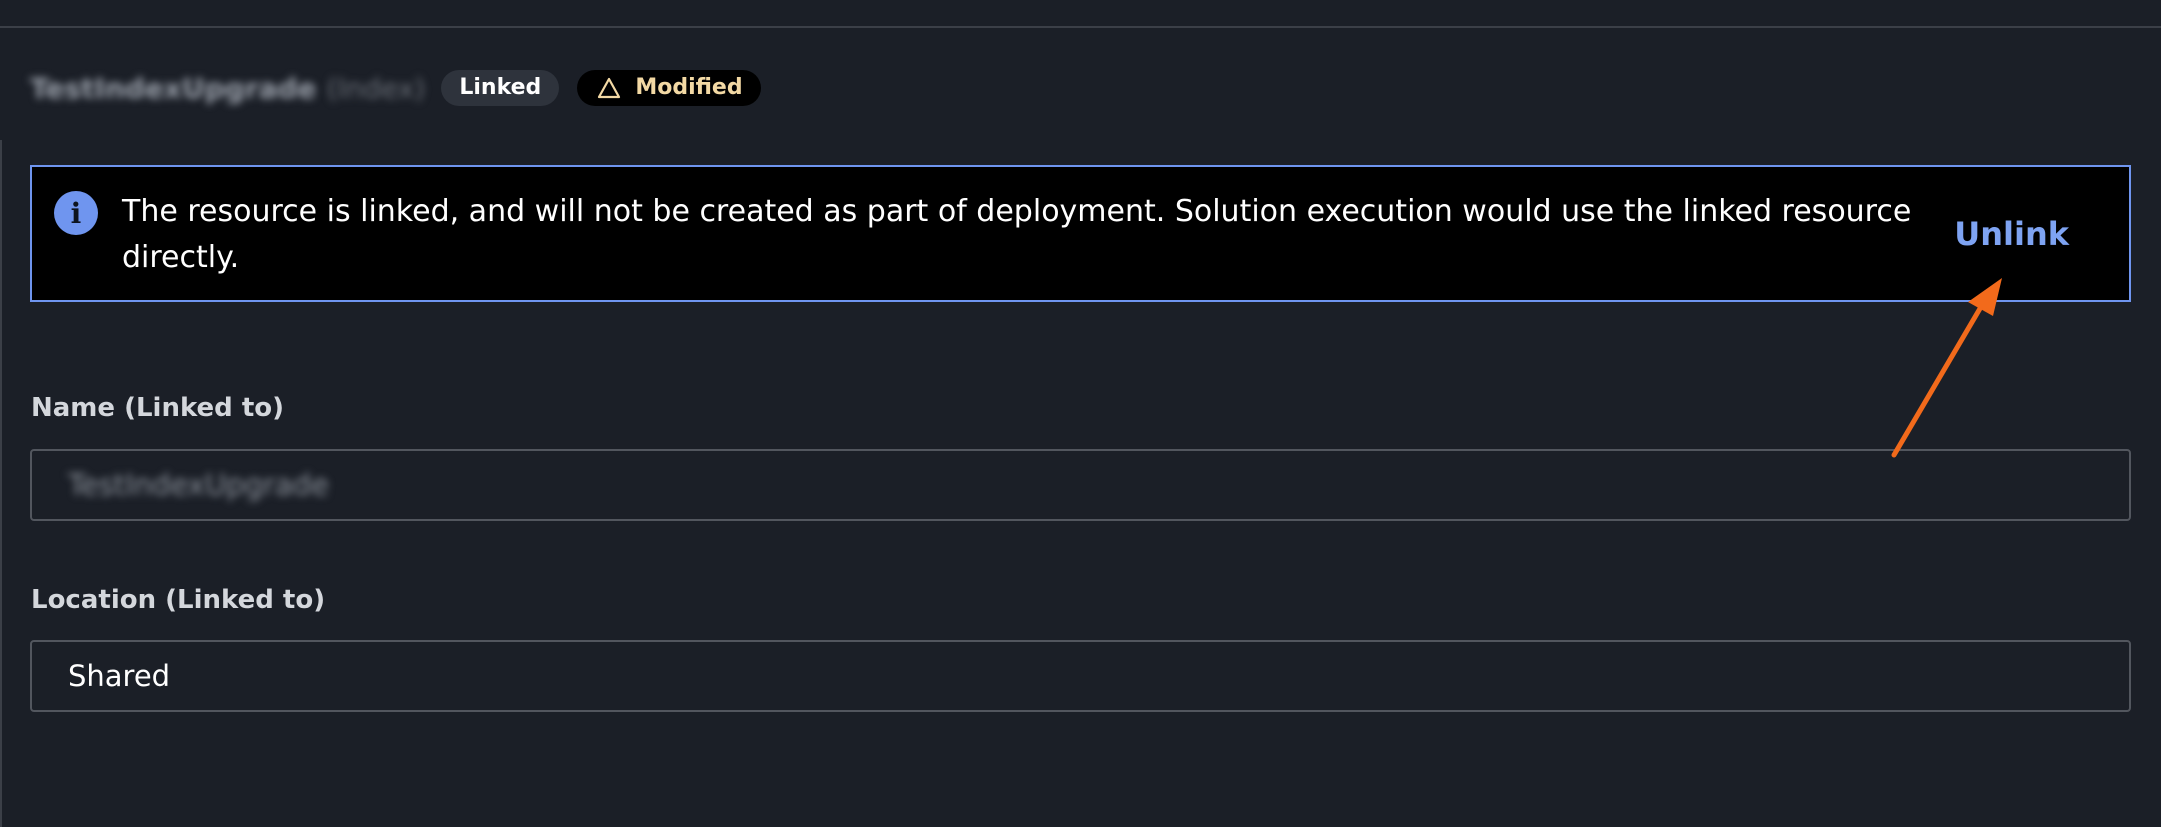 This screenshot has width=2161, height=827. Describe the element at coordinates (1080, 485) in the screenshot. I see `name-field: TestIndexUpgrade` at that location.